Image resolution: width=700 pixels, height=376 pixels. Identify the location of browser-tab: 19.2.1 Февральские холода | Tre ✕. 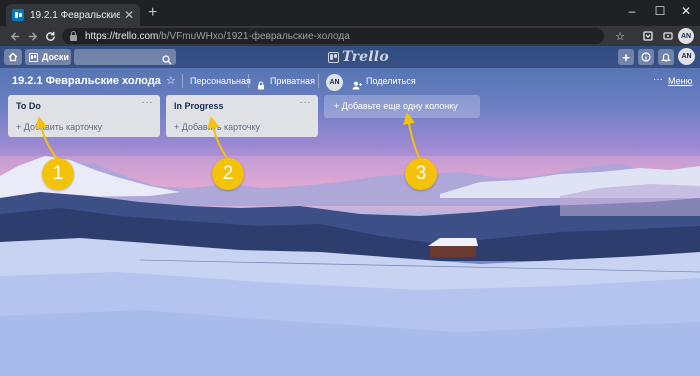
(73, 15).